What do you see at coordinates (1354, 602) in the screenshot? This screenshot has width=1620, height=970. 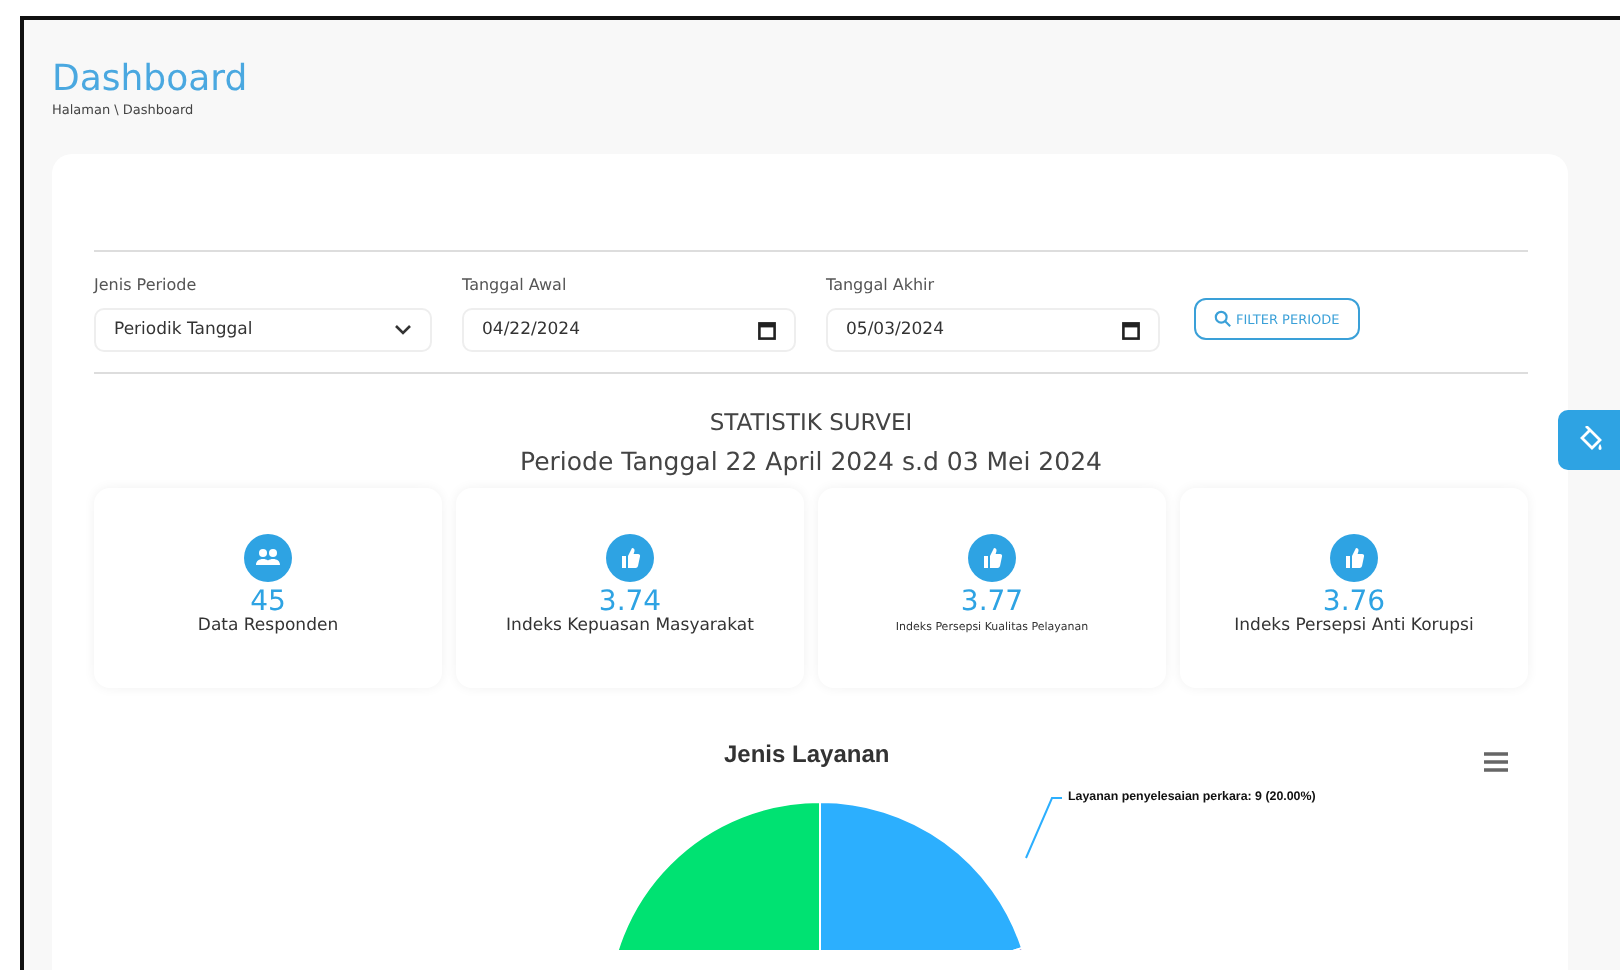 I see `stat-value: 3.76` at bounding box center [1354, 602].